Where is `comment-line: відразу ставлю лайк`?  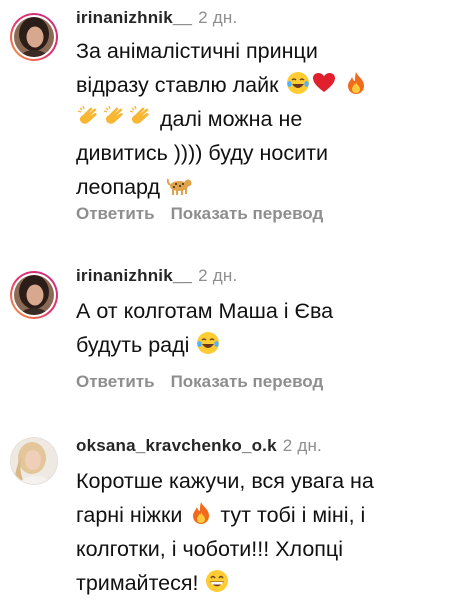
comment-line: відразу ставлю лайк is located at coordinates (271, 85).